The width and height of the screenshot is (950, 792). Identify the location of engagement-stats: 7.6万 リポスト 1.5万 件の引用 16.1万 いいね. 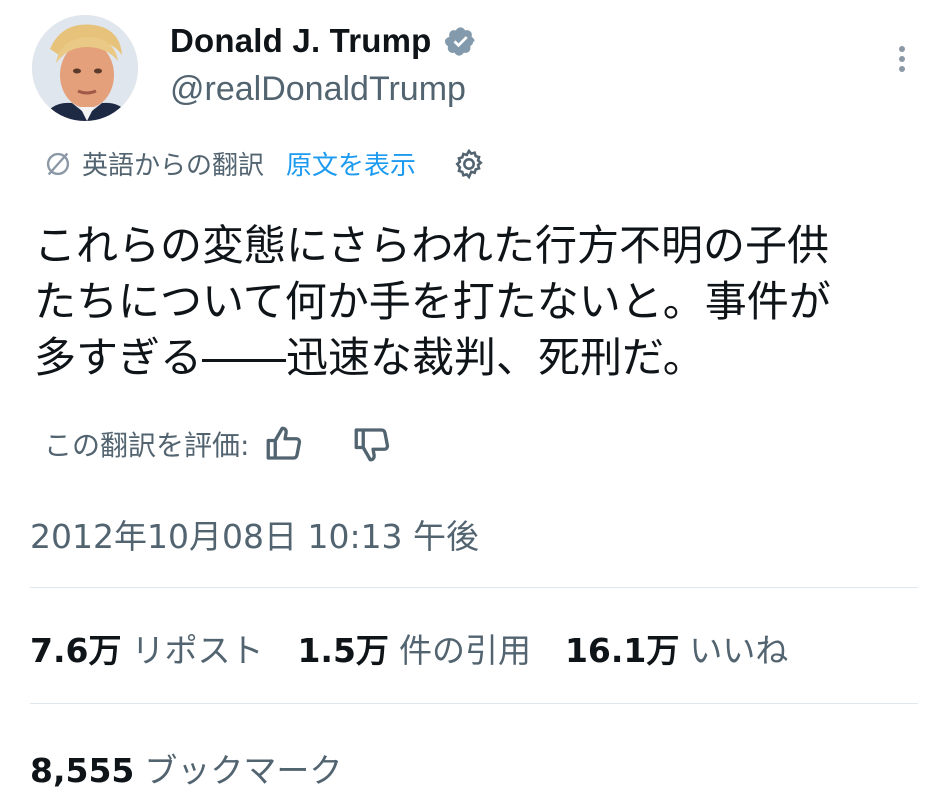
(426, 648).